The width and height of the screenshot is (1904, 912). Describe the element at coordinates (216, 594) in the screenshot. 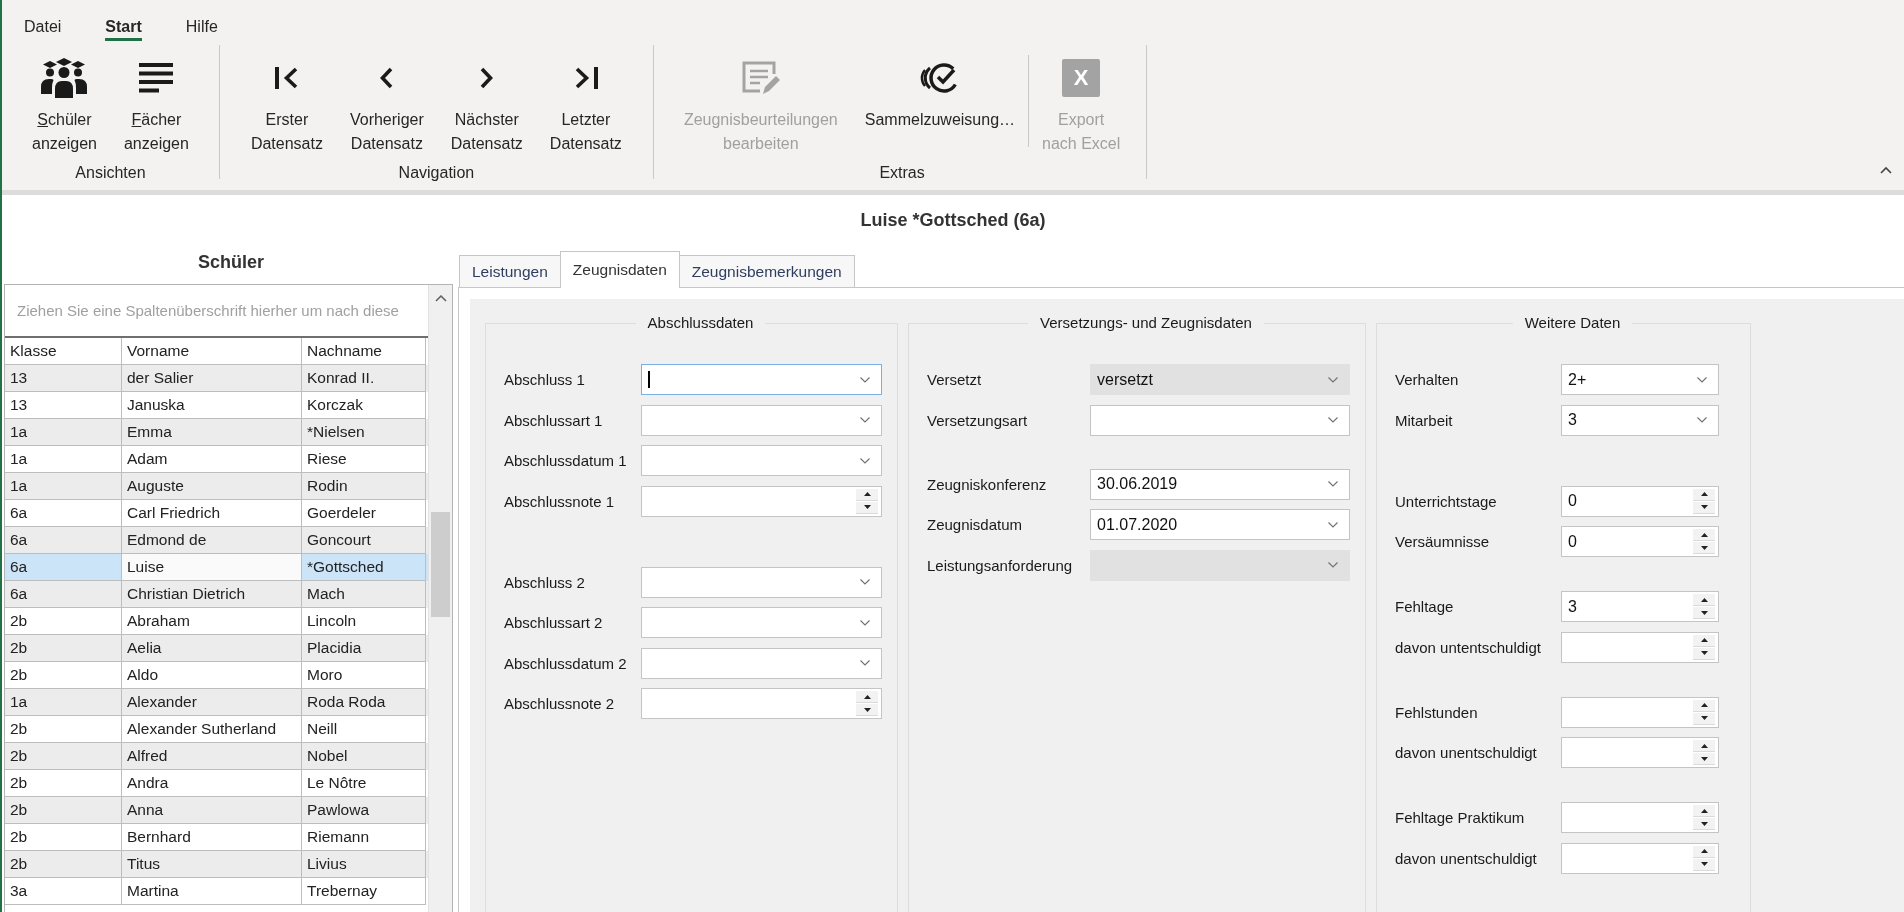

I see `table-row: 6a Christian Dietrich Mach` at that location.